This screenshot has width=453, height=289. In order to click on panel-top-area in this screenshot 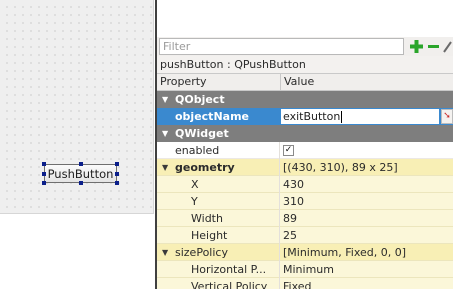, I will do `click(305, 18)`.